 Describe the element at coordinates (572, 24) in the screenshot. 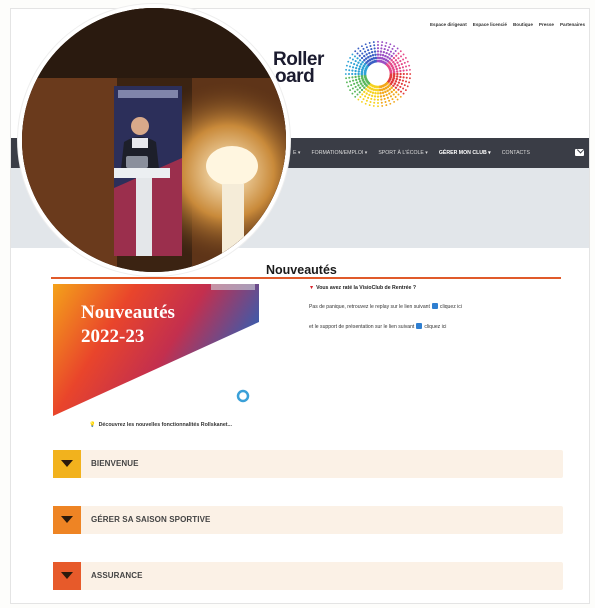

I see `top-link-partenaires: Partenaires` at that location.